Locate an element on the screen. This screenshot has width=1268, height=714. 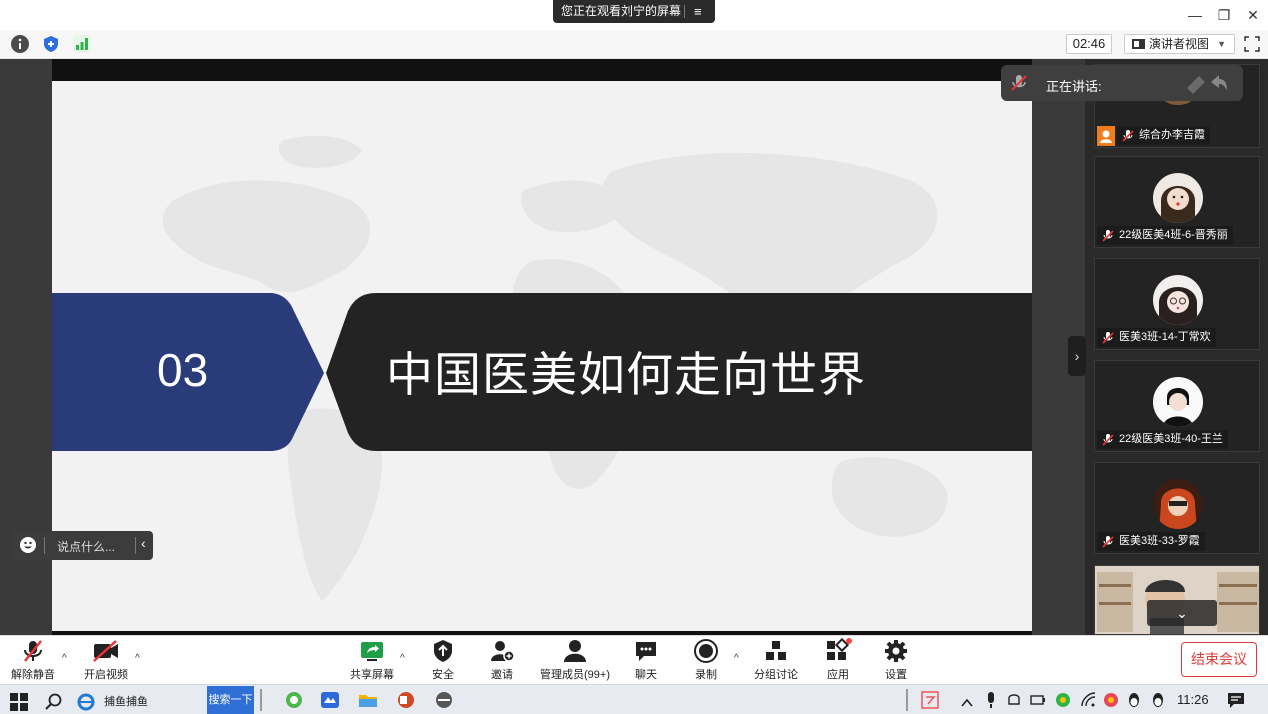
scroll-down-button: ⌄ is located at coordinates (1182, 613).